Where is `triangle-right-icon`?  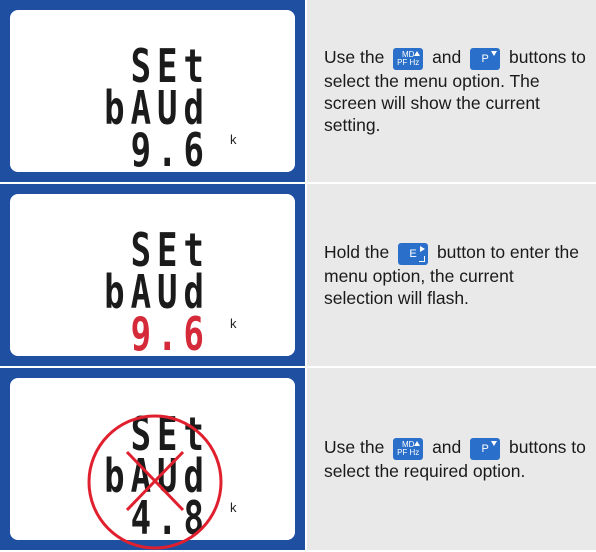
triangle-right-icon is located at coordinates (423, 248).